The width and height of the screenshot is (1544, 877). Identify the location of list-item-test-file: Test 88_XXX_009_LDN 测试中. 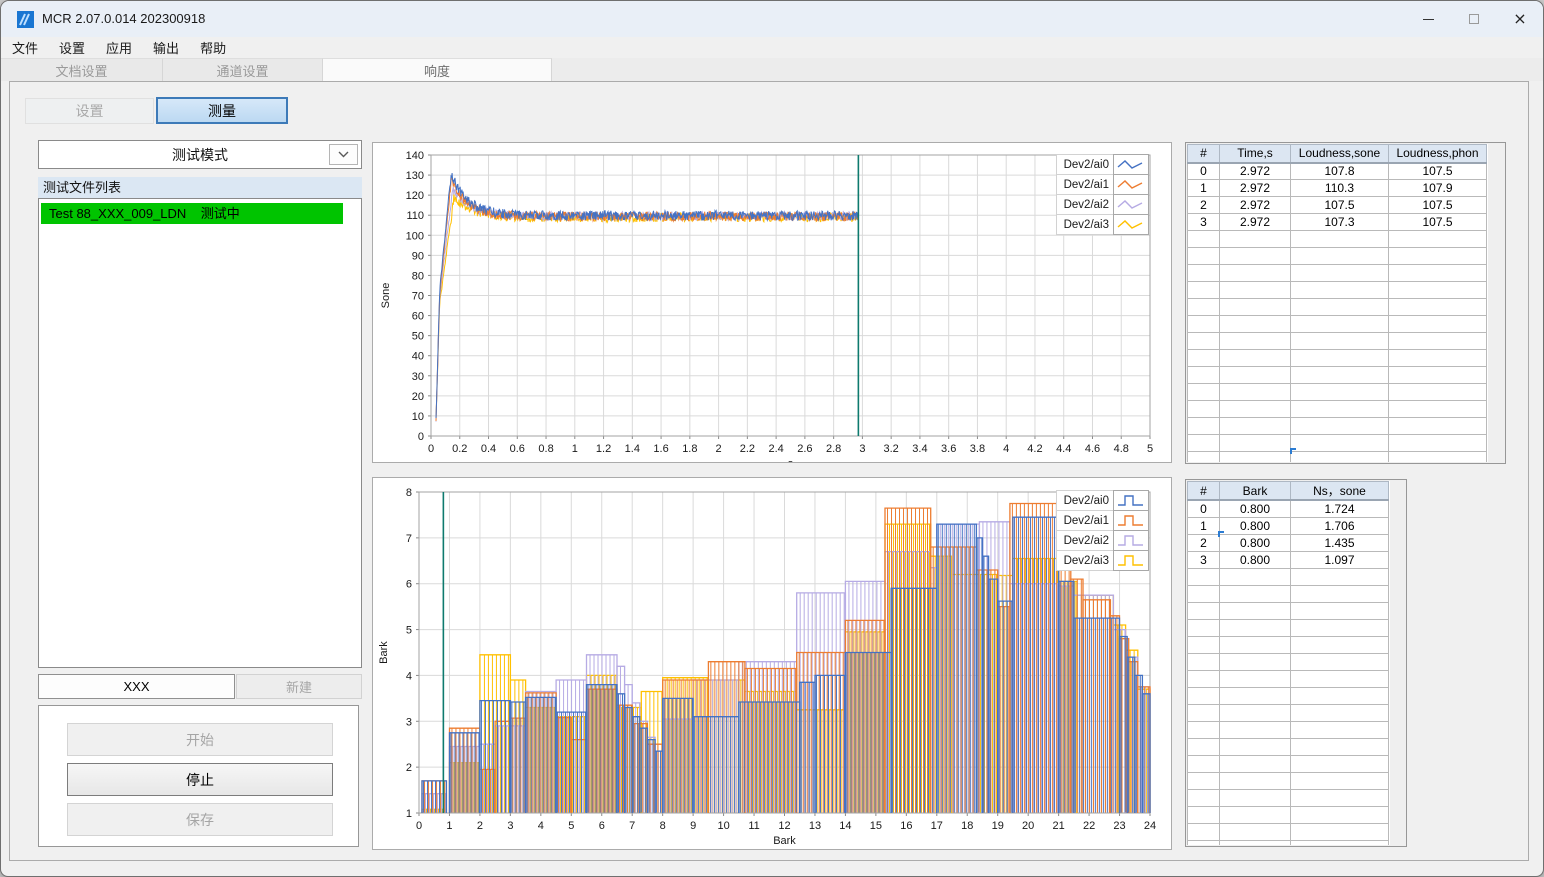
(192, 213).